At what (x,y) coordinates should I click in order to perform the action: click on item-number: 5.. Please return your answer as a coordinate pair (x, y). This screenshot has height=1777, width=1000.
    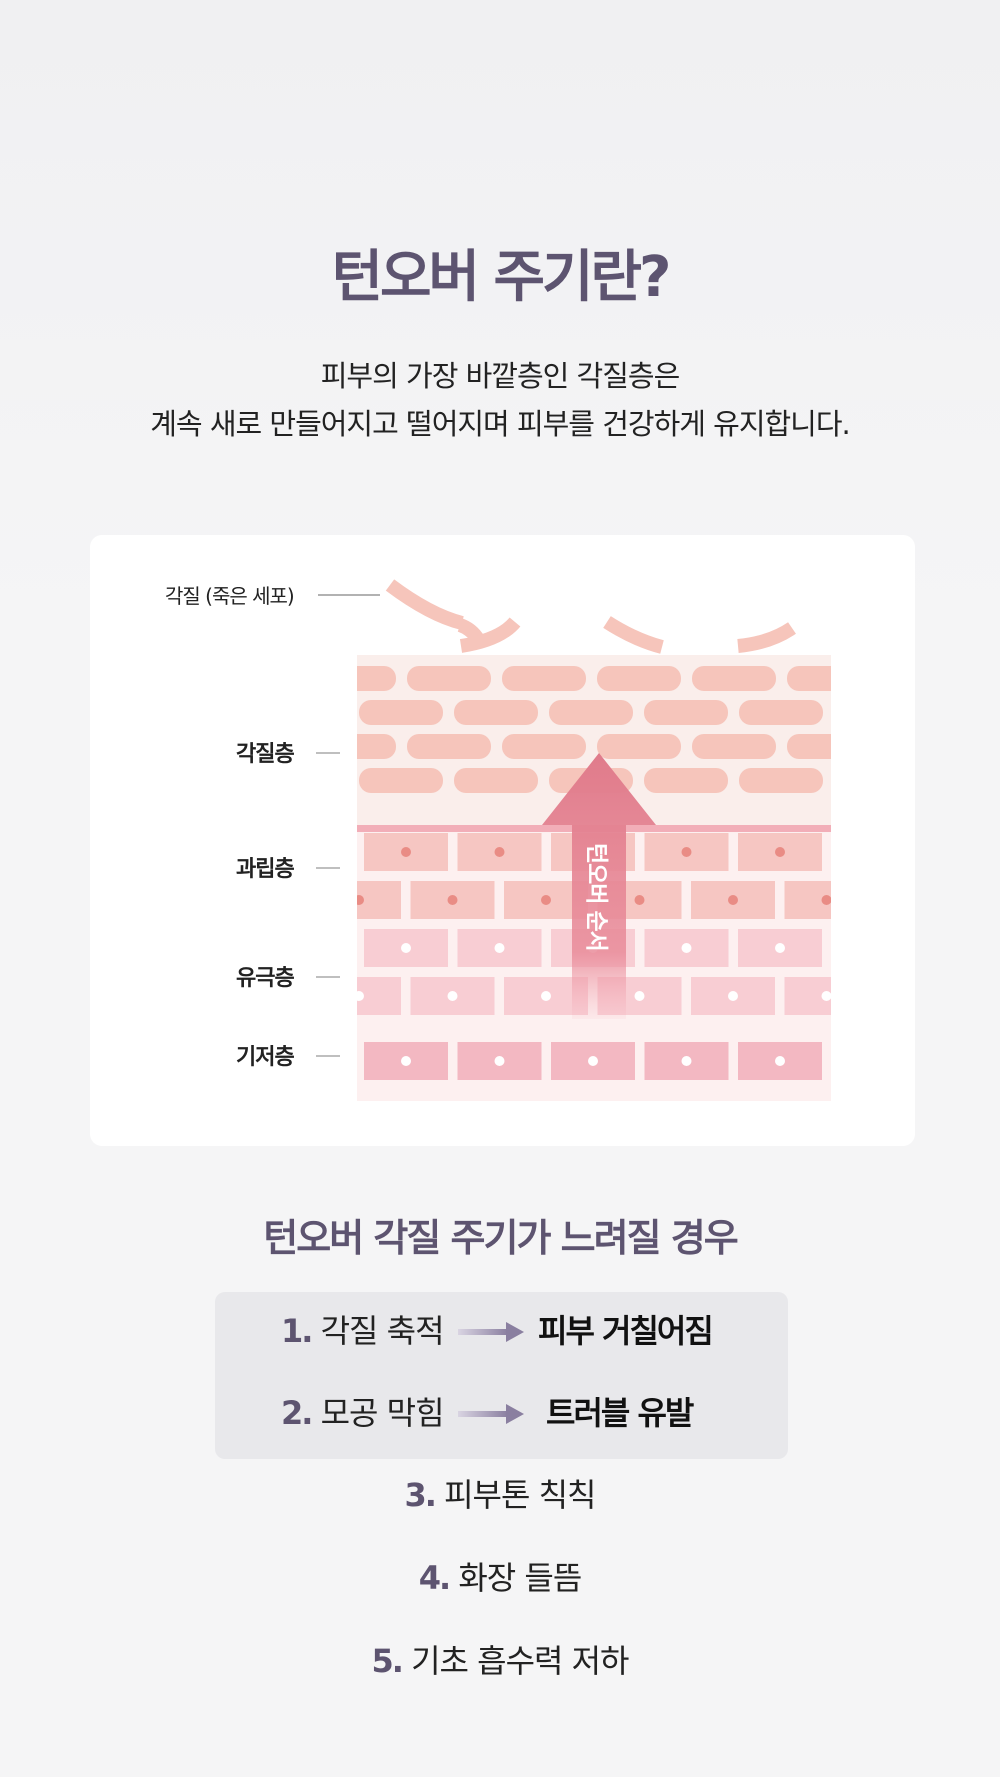
    Looking at the image, I should click on (387, 1661).